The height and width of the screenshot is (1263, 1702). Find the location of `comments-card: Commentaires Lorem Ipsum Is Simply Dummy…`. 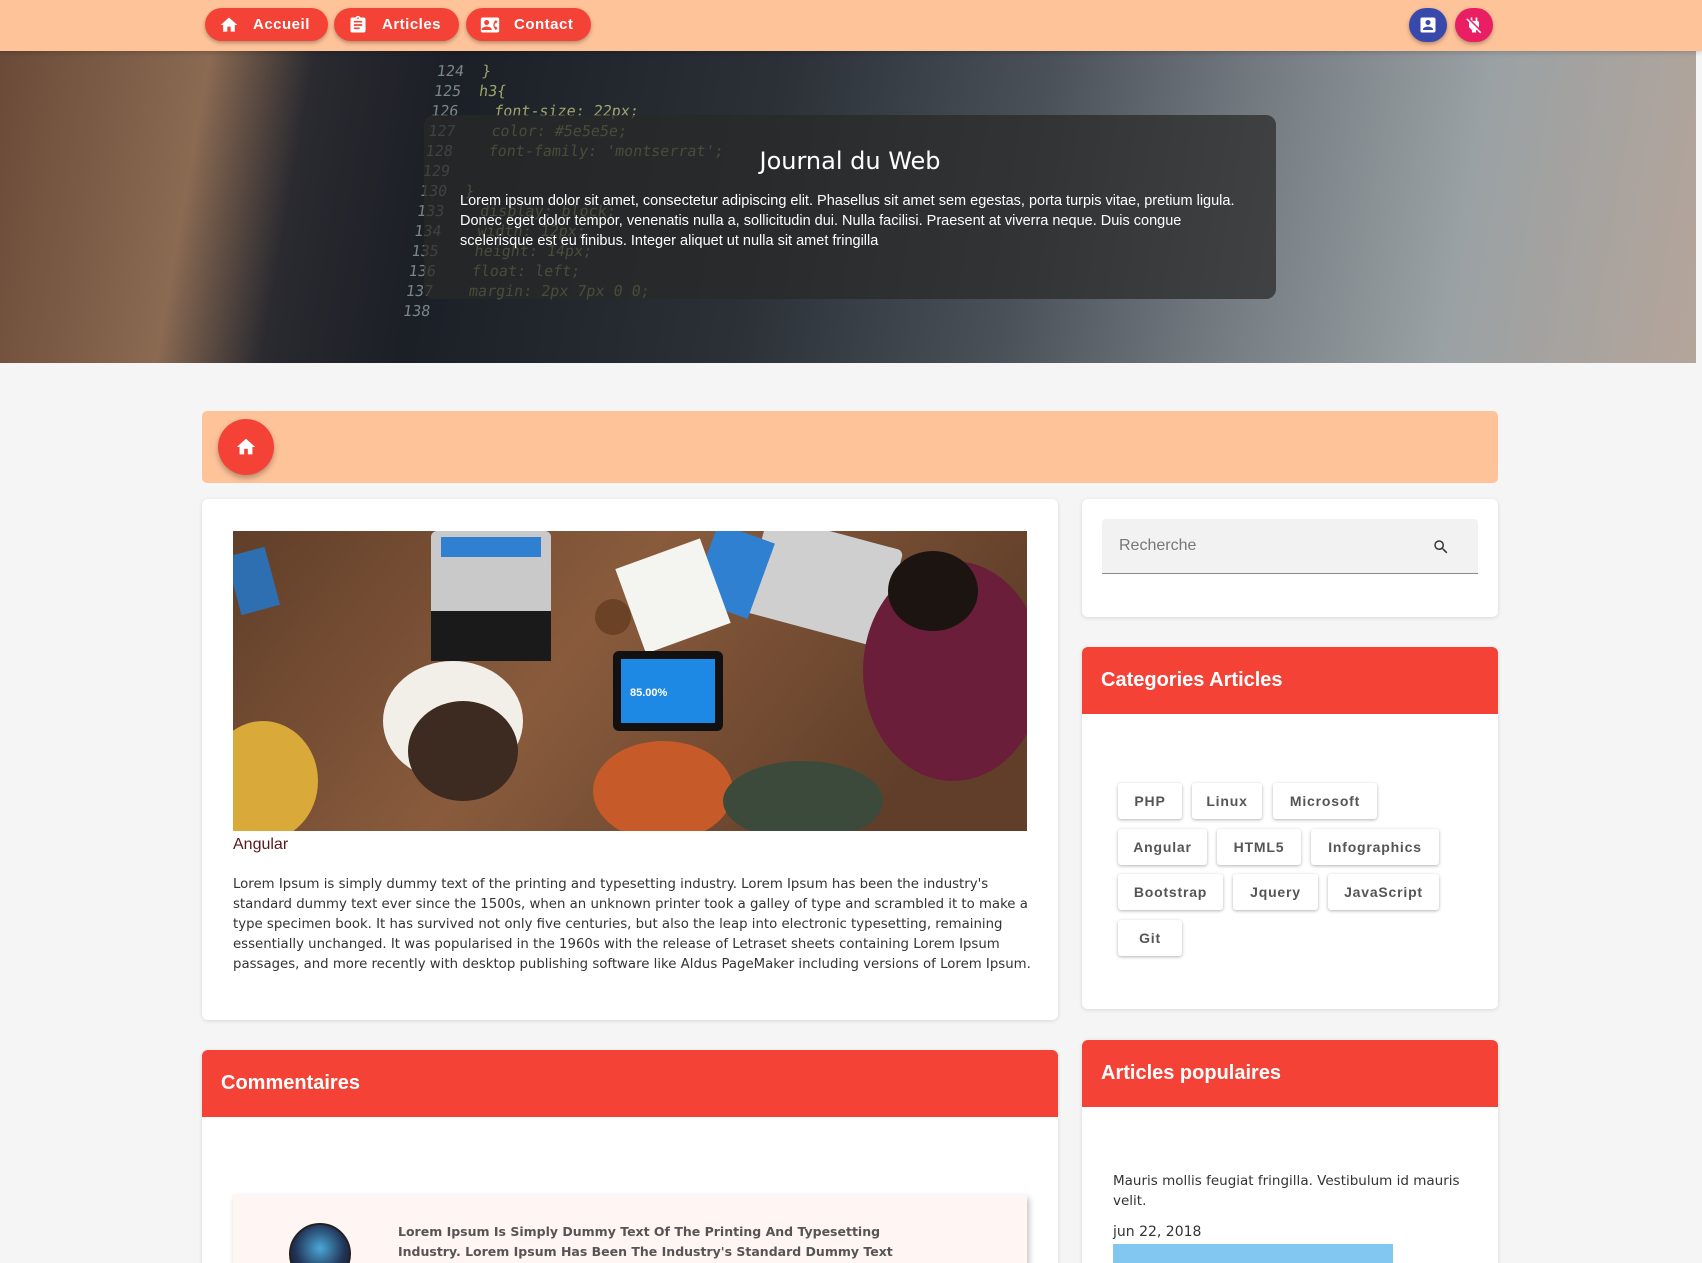

comments-card: Commentaires Lorem Ipsum Is Simply Dummy… is located at coordinates (630, 1156).